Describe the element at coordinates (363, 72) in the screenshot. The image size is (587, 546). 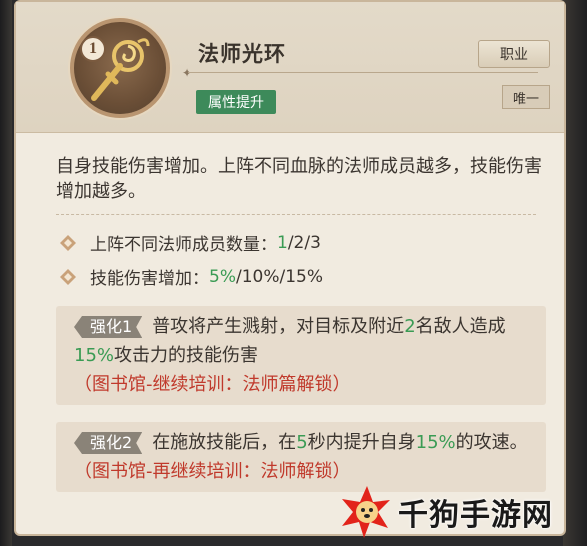
I see `title-divider` at that location.